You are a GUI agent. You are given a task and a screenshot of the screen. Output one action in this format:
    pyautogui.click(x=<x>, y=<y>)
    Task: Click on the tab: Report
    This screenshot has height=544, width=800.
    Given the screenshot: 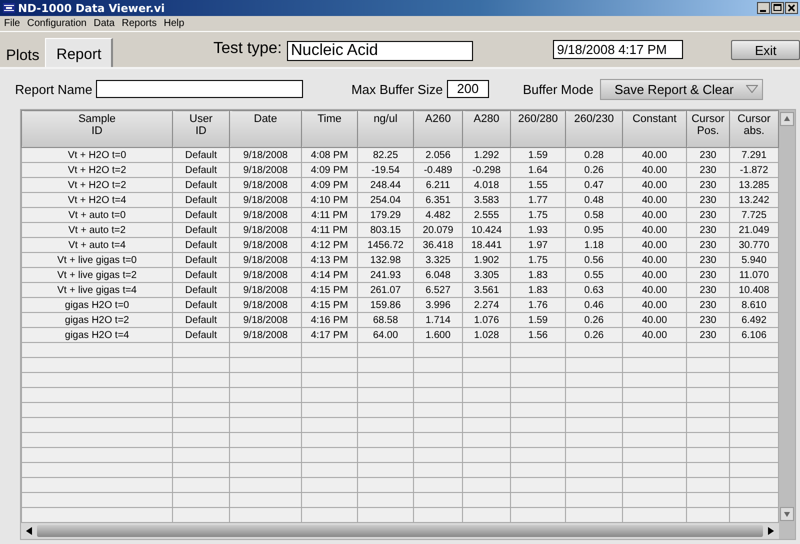 What is the action you would take?
    pyautogui.click(x=79, y=52)
    